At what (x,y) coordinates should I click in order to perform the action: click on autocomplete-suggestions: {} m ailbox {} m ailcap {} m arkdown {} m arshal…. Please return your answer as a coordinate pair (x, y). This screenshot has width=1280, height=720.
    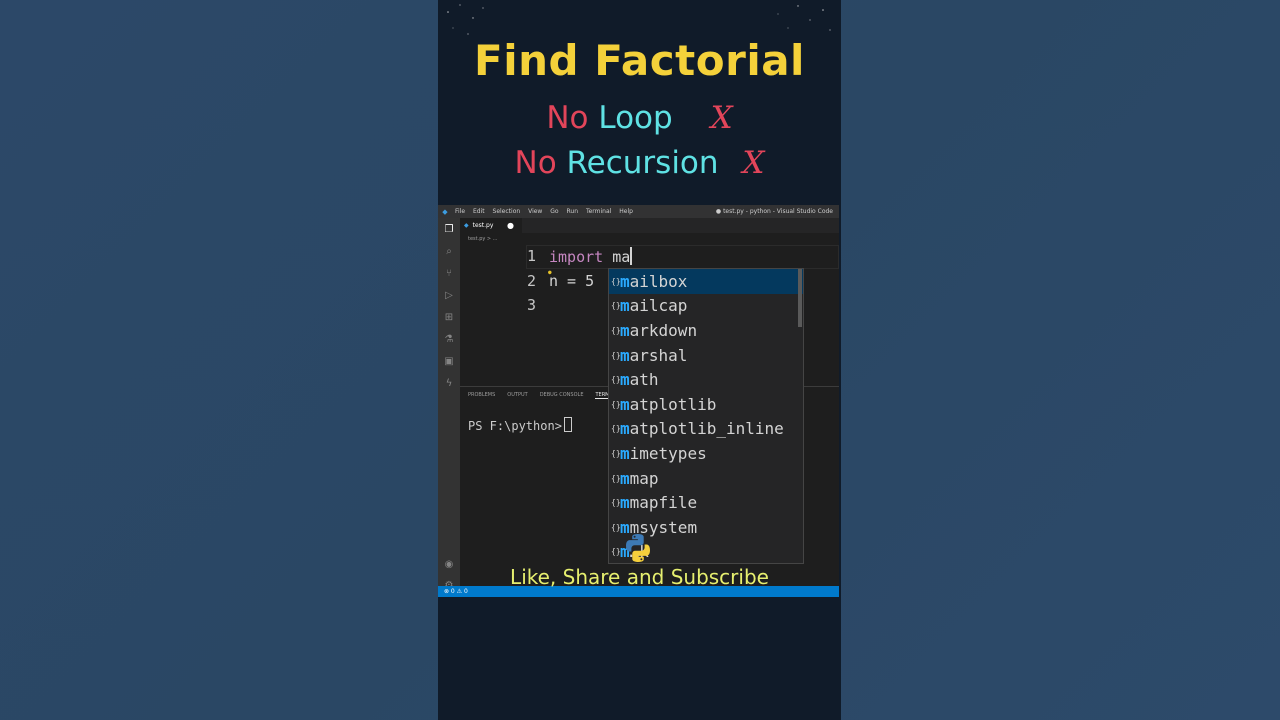
    Looking at the image, I should click on (706, 416).